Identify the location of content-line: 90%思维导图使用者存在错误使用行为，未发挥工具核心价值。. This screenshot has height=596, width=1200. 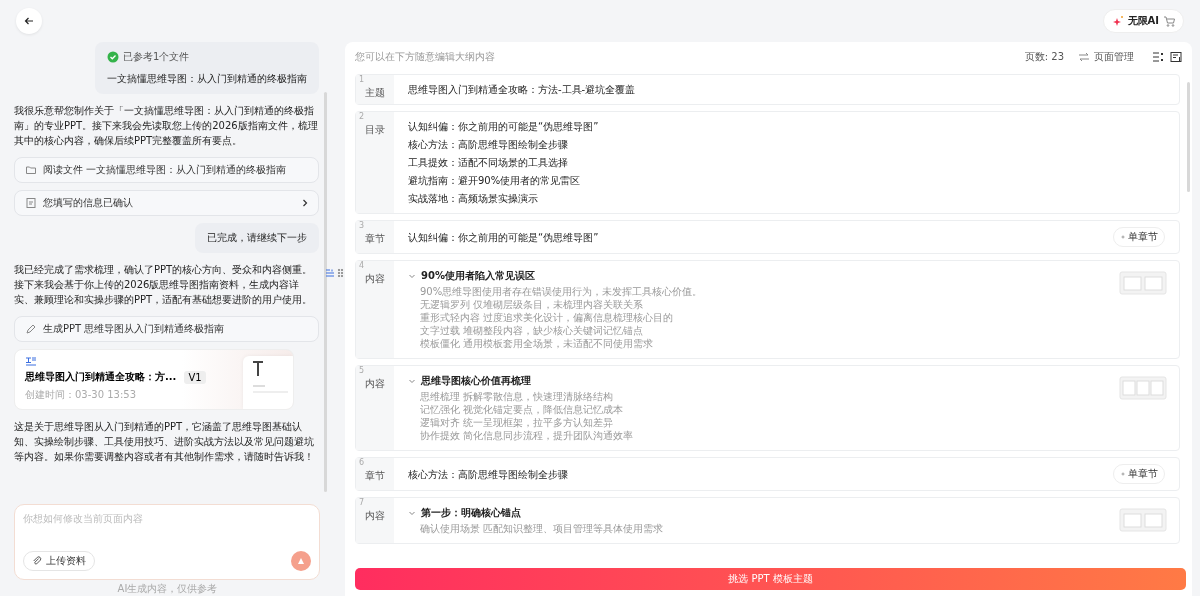
(561, 291).